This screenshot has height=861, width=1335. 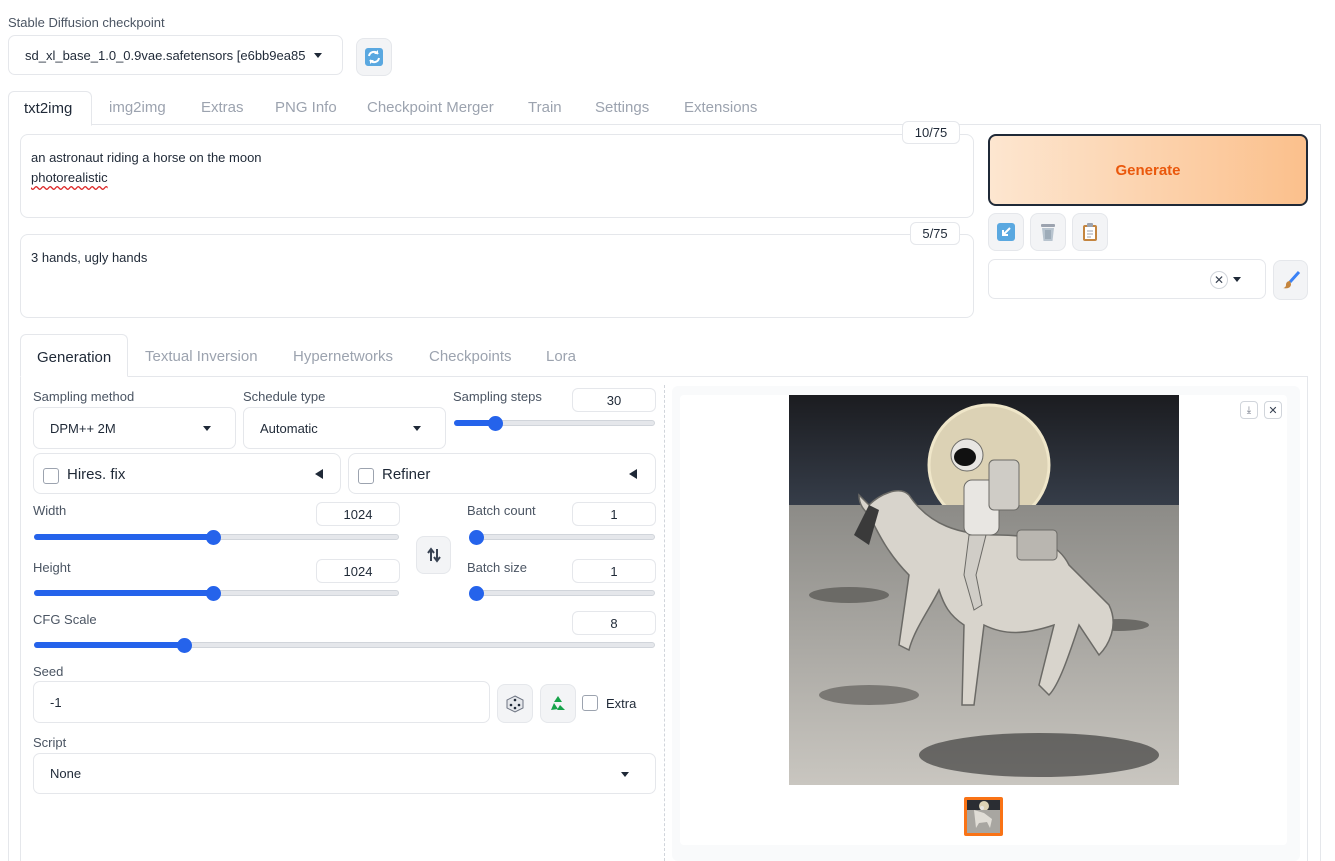 What do you see at coordinates (319, 474) in the screenshot?
I see `collapse-arrow-icon` at bounding box center [319, 474].